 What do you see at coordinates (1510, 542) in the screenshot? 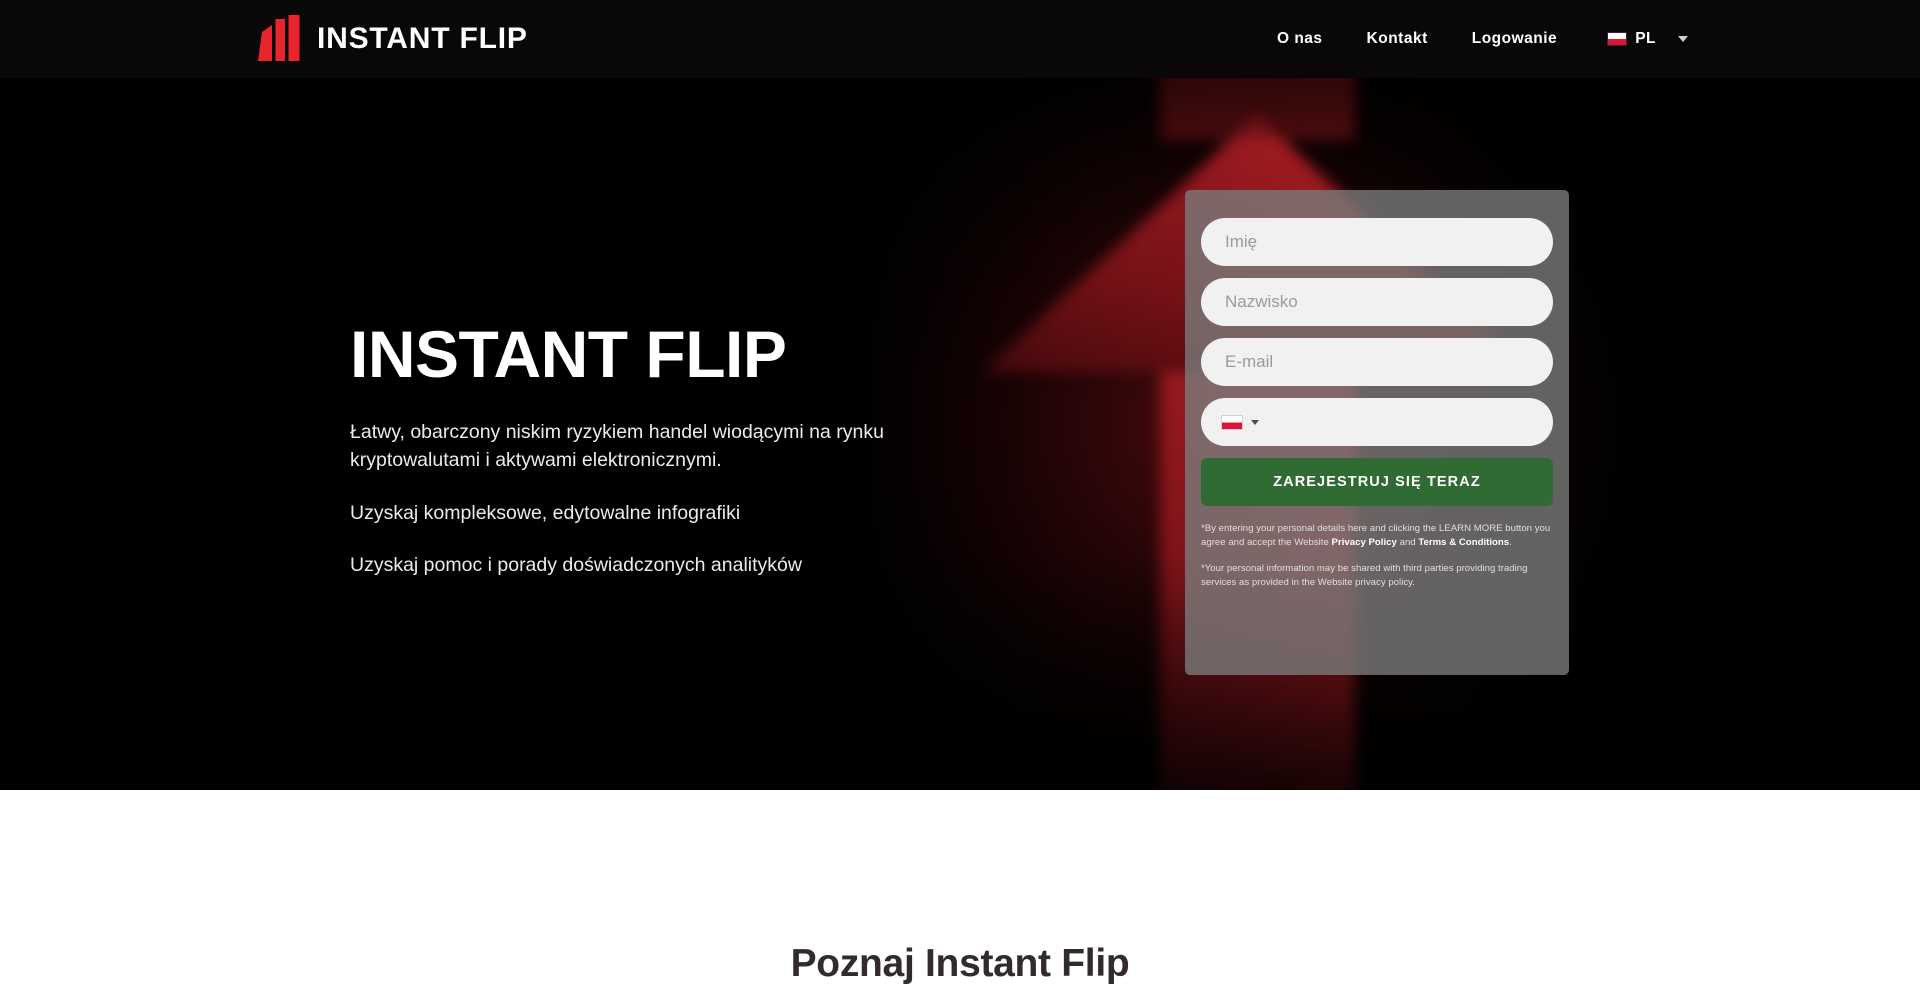
I see `disclaimer-1-post: .` at bounding box center [1510, 542].